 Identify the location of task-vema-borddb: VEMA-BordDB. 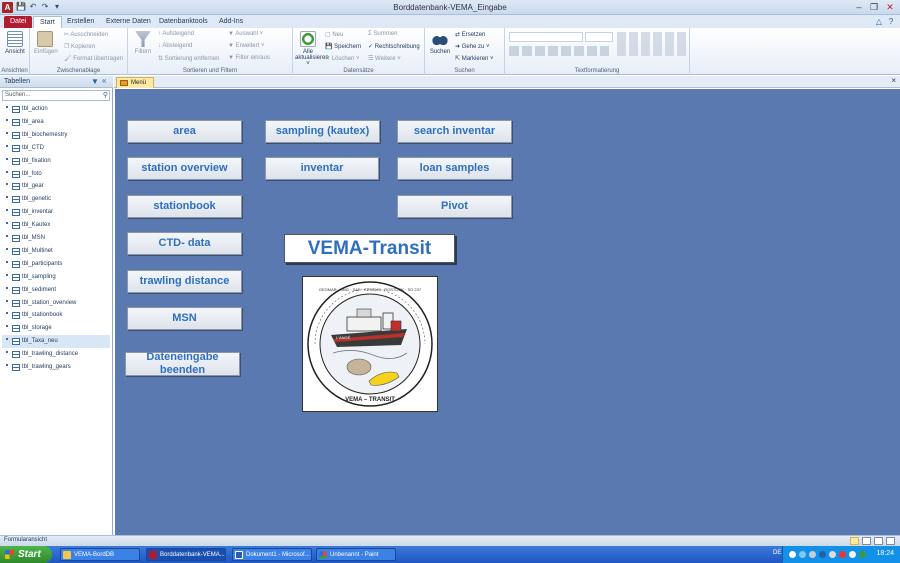
(100, 554).